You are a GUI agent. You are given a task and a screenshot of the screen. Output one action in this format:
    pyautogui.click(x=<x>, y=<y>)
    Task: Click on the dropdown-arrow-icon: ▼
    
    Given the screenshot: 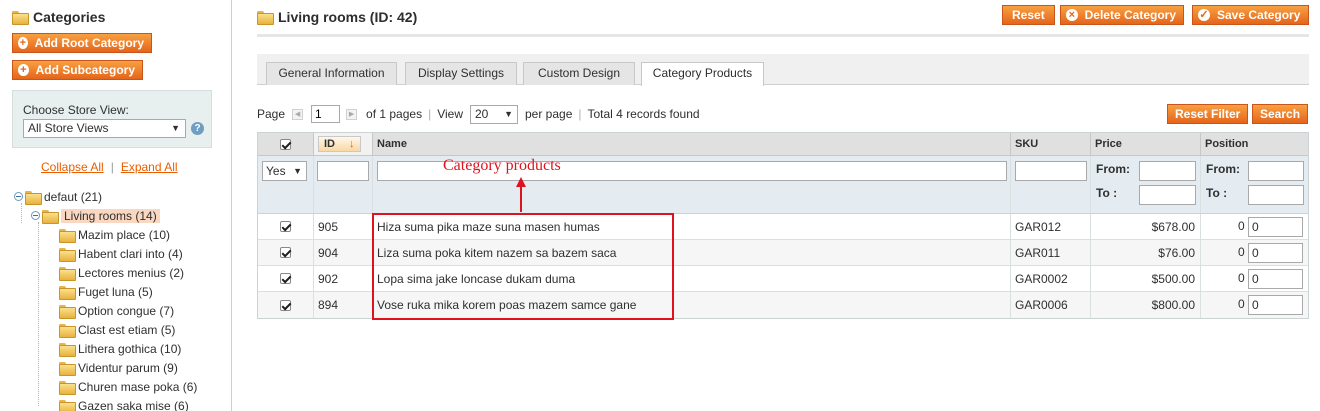 What is the action you would take?
    pyautogui.click(x=508, y=113)
    